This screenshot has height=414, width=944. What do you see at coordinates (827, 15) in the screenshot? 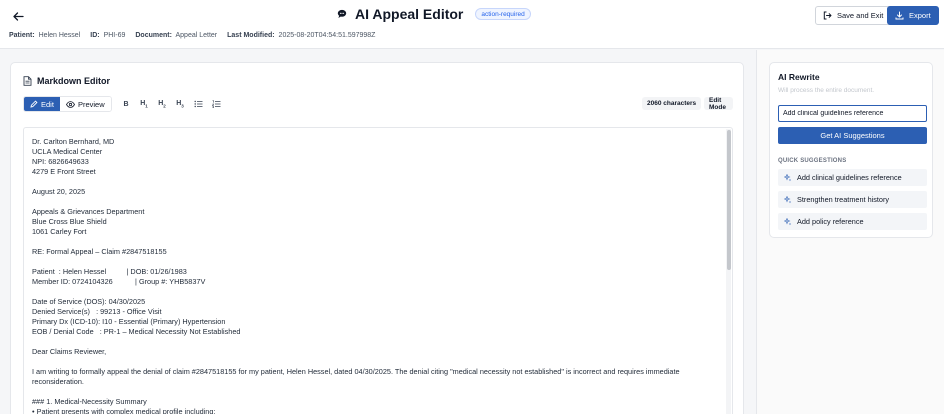
I see `exit-icon` at bounding box center [827, 15].